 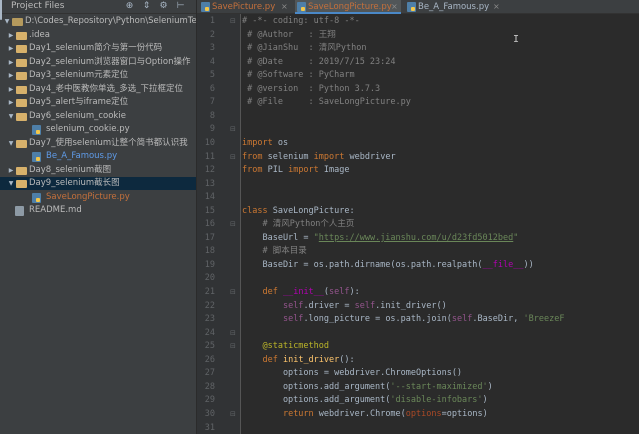 What do you see at coordinates (98, 62) in the screenshot?
I see `tree-item: ▶ Day2_selenium浏览器窗口与Option操作` at bounding box center [98, 62].